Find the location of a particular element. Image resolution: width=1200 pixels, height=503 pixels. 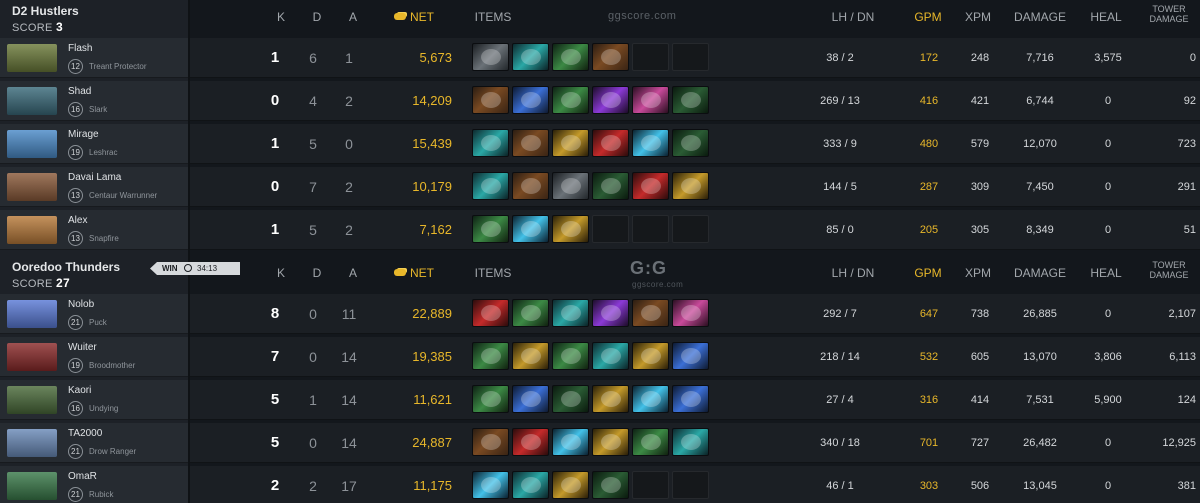

player-card: Kaori 16 Undying is located at coordinates (94, 400).